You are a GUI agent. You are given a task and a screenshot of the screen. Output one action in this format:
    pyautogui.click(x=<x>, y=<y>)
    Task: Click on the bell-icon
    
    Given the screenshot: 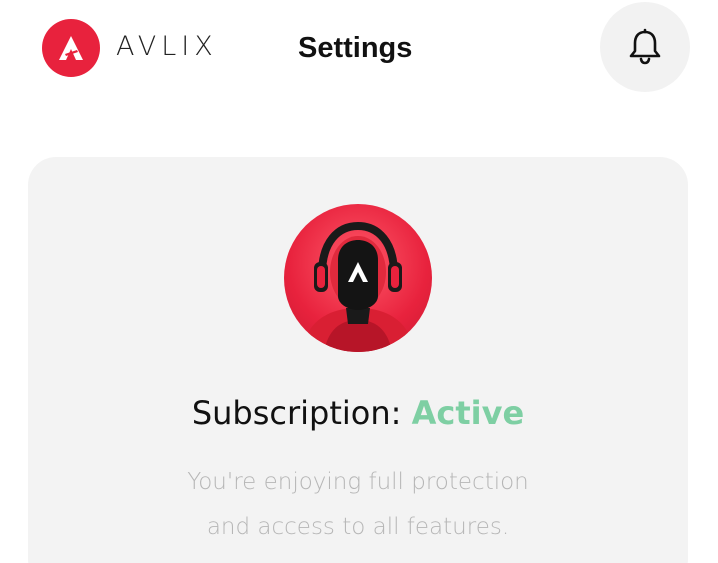 What is the action you would take?
    pyautogui.click(x=645, y=46)
    